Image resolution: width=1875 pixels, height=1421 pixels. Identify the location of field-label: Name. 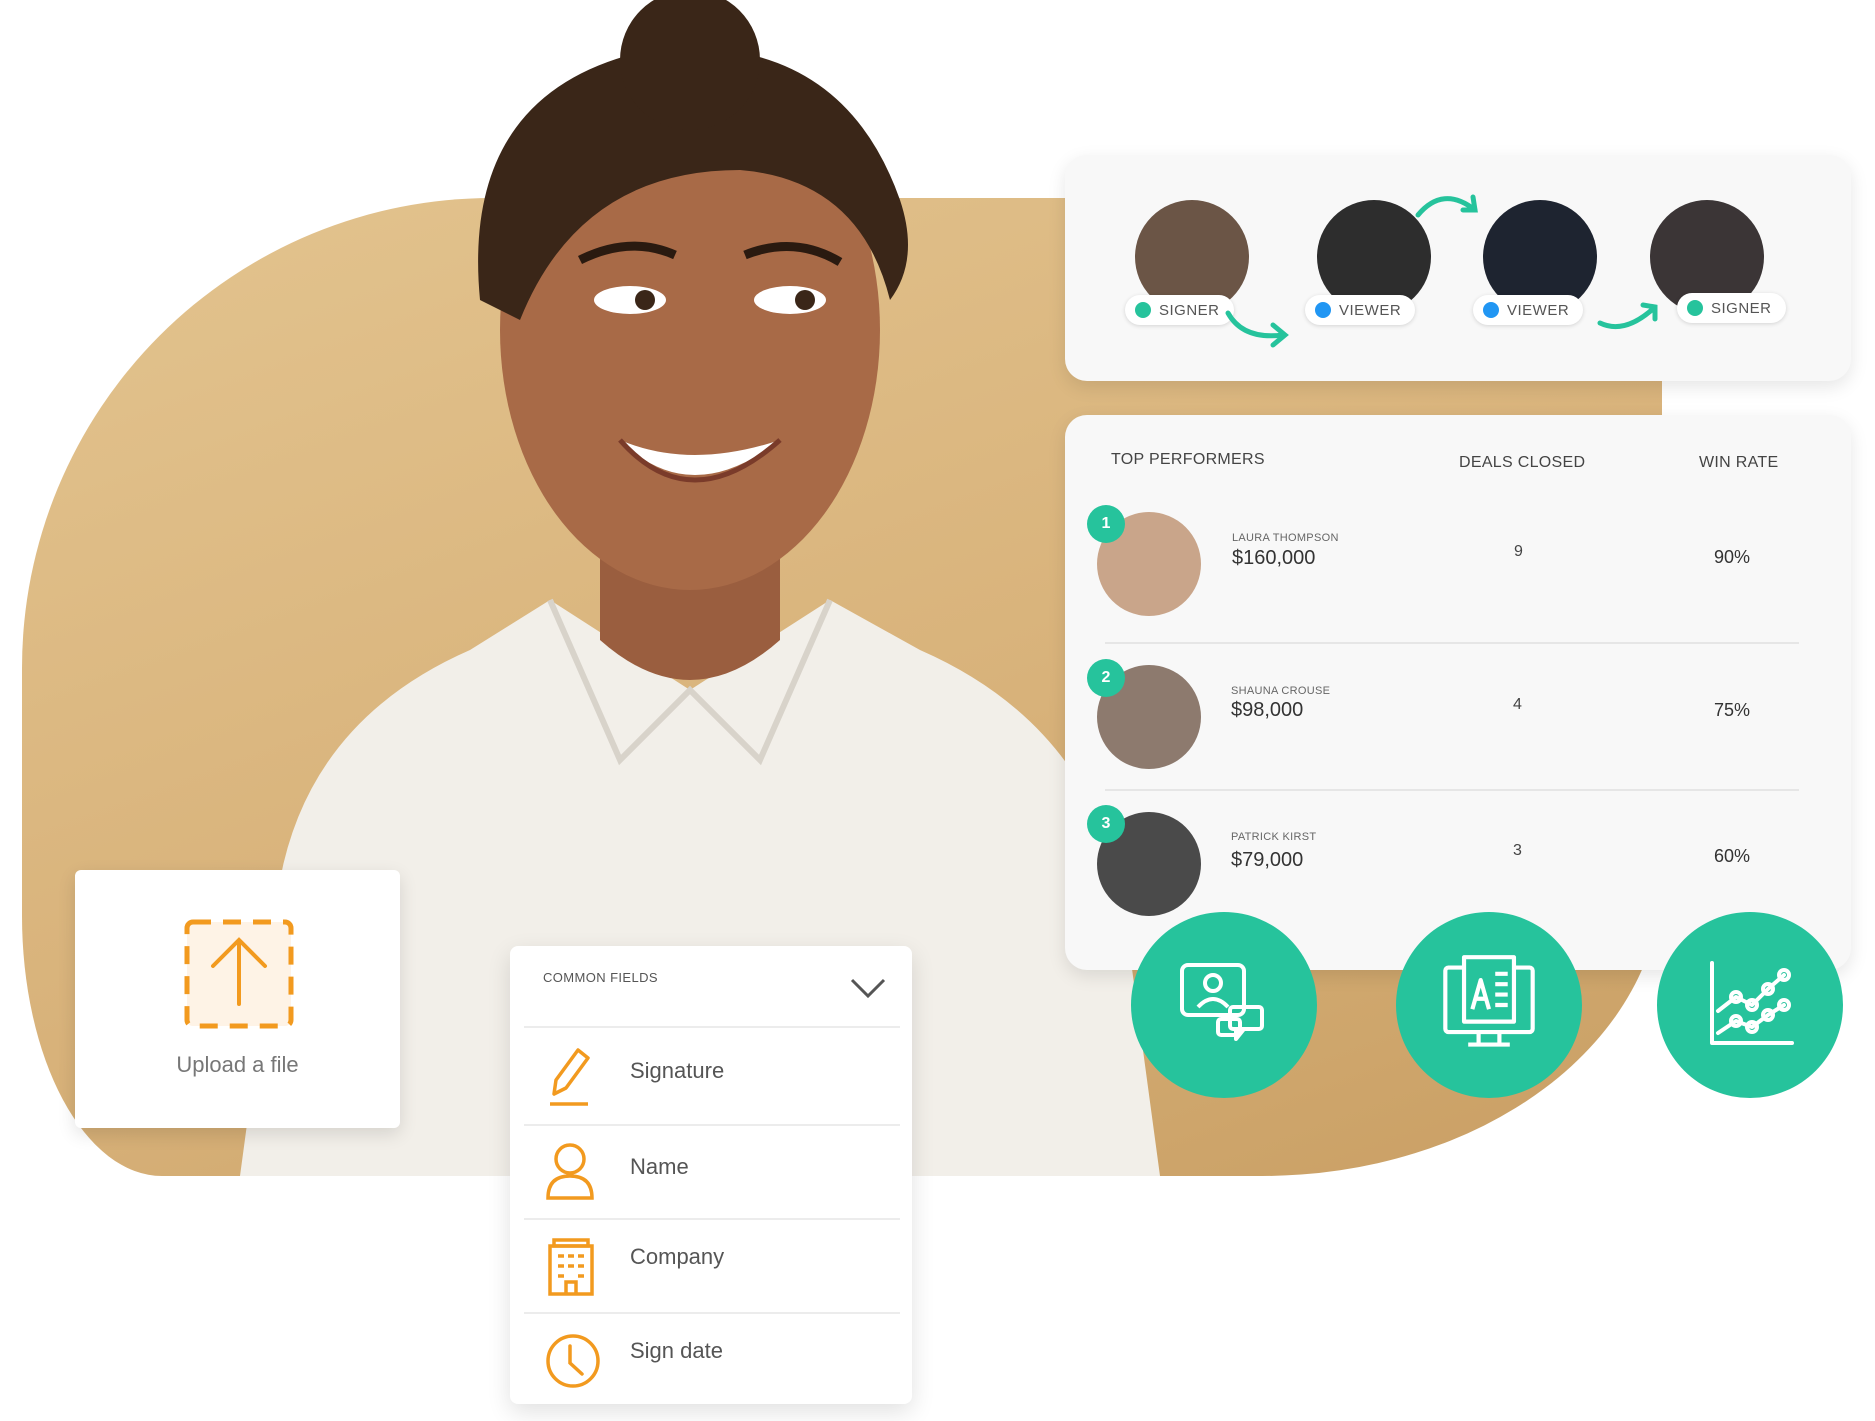
(659, 1166).